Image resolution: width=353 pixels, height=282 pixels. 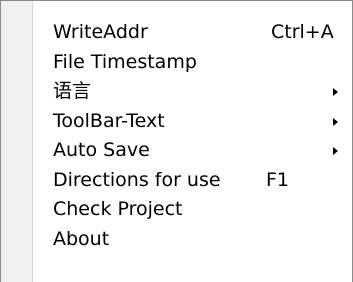 What do you see at coordinates (302, 32) in the screenshot?
I see `menu-item-shortcut: Ctrl+A` at bounding box center [302, 32].